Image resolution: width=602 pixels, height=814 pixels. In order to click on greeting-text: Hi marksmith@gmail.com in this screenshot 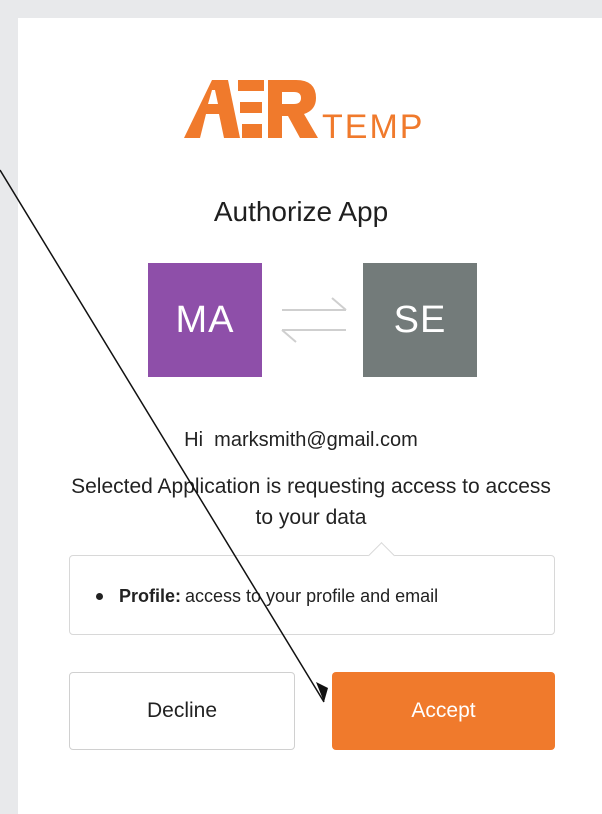, I will do `click(301, 440)`.